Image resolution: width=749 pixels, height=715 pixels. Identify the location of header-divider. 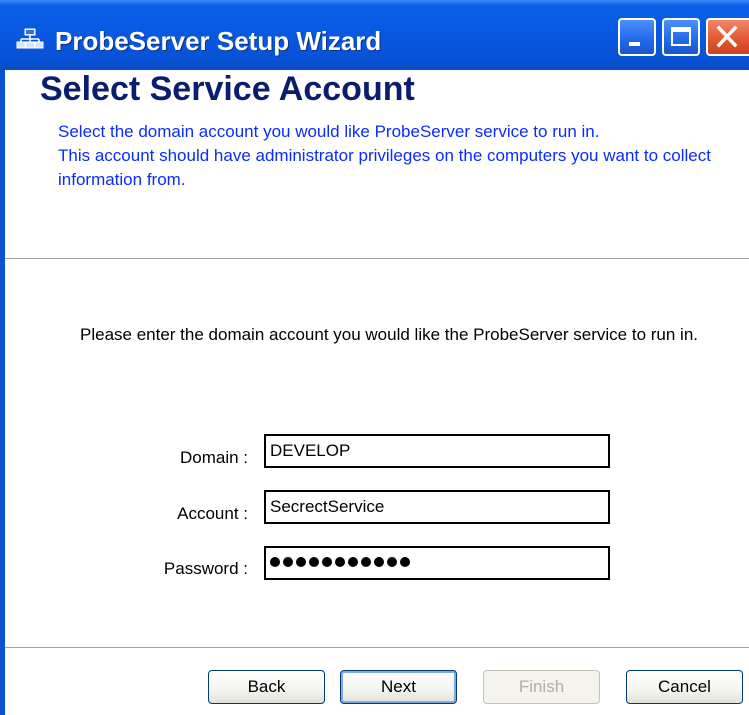
(377, 259).